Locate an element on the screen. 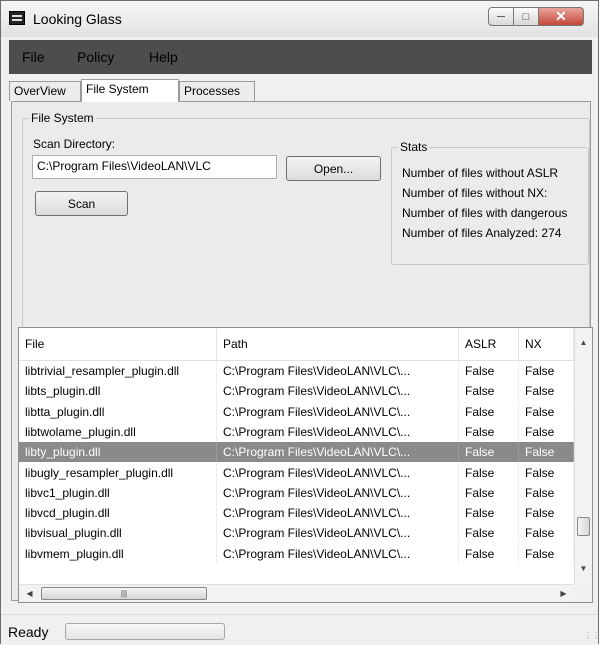 The width and height of the screenshot is (601, 646). cell-file: libtwolame_plugin.dll is located at coordinates (118, 431).